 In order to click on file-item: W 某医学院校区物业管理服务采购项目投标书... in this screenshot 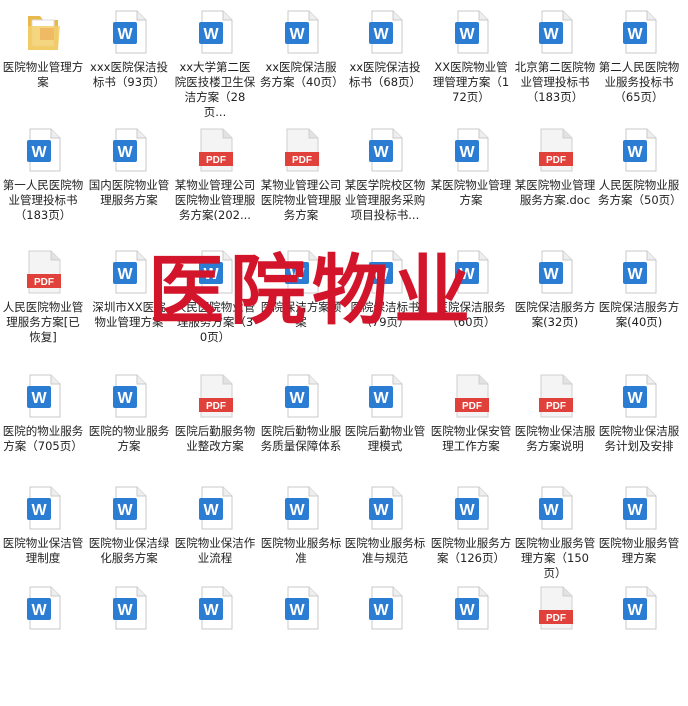, I will do `click(385, 188)`.